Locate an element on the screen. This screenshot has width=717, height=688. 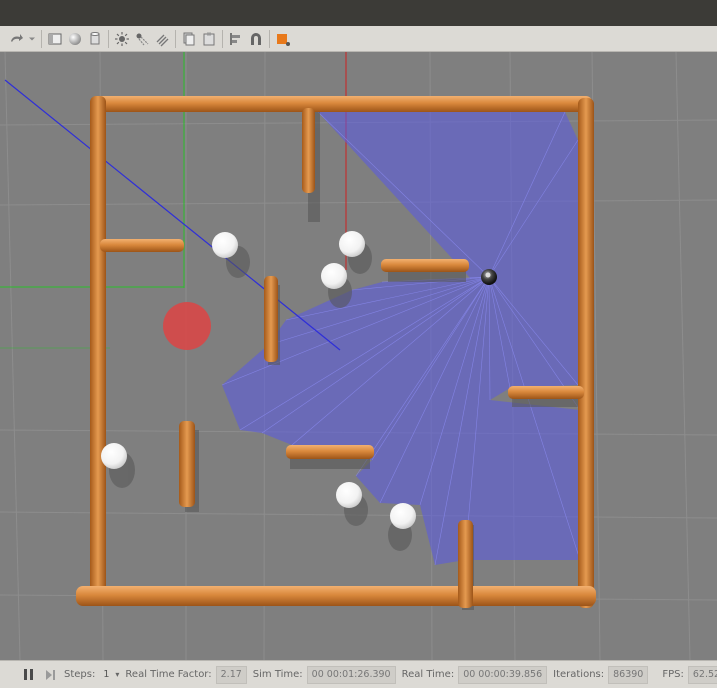
iterations-label: Iterations: is located at coordinates (579, 674).